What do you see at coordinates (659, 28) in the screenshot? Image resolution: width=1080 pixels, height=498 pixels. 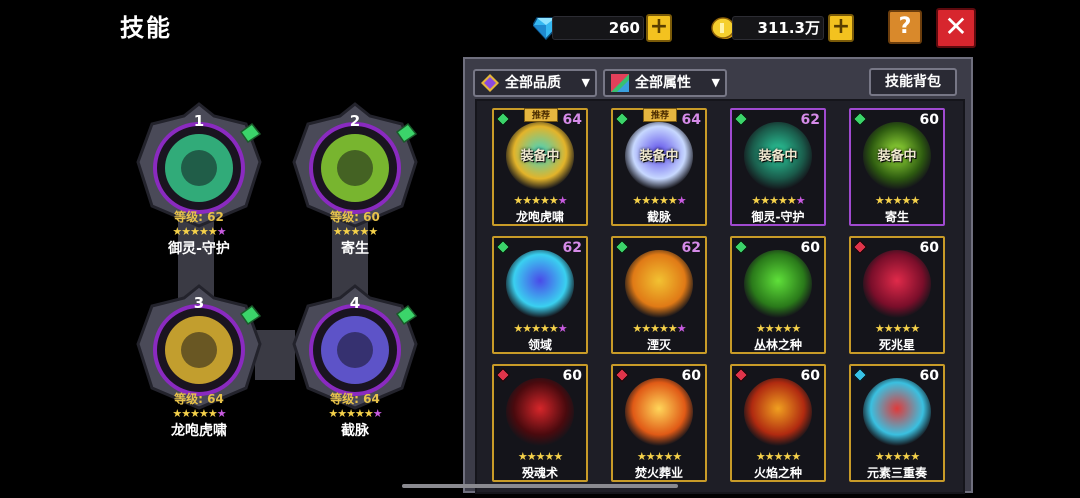 I see `buy-gems-button: +` at bounding box center [659, 28].